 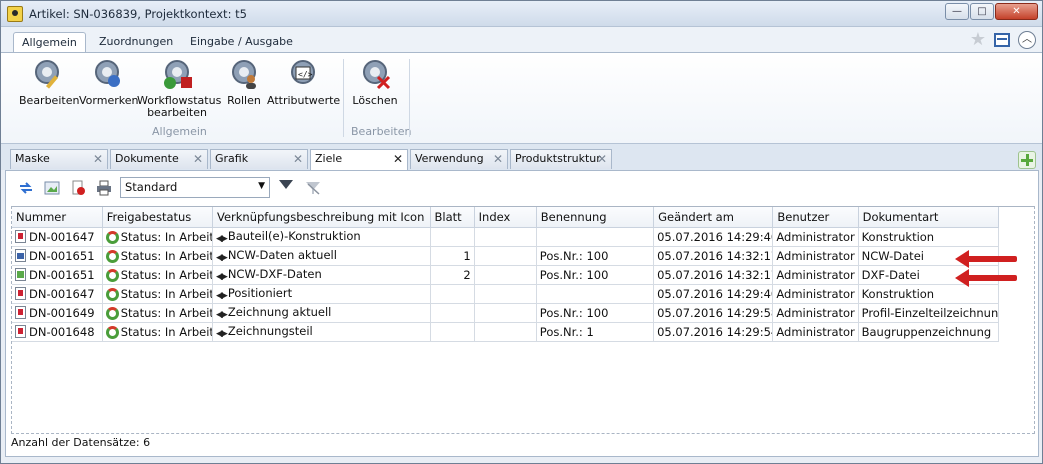 What do you see at coordinates (321, 217) in the screenshot?
I see `column-header-verknuepfung: Verknüpfungsbeschreibung mit Icon` at bounding box center [321, 217].